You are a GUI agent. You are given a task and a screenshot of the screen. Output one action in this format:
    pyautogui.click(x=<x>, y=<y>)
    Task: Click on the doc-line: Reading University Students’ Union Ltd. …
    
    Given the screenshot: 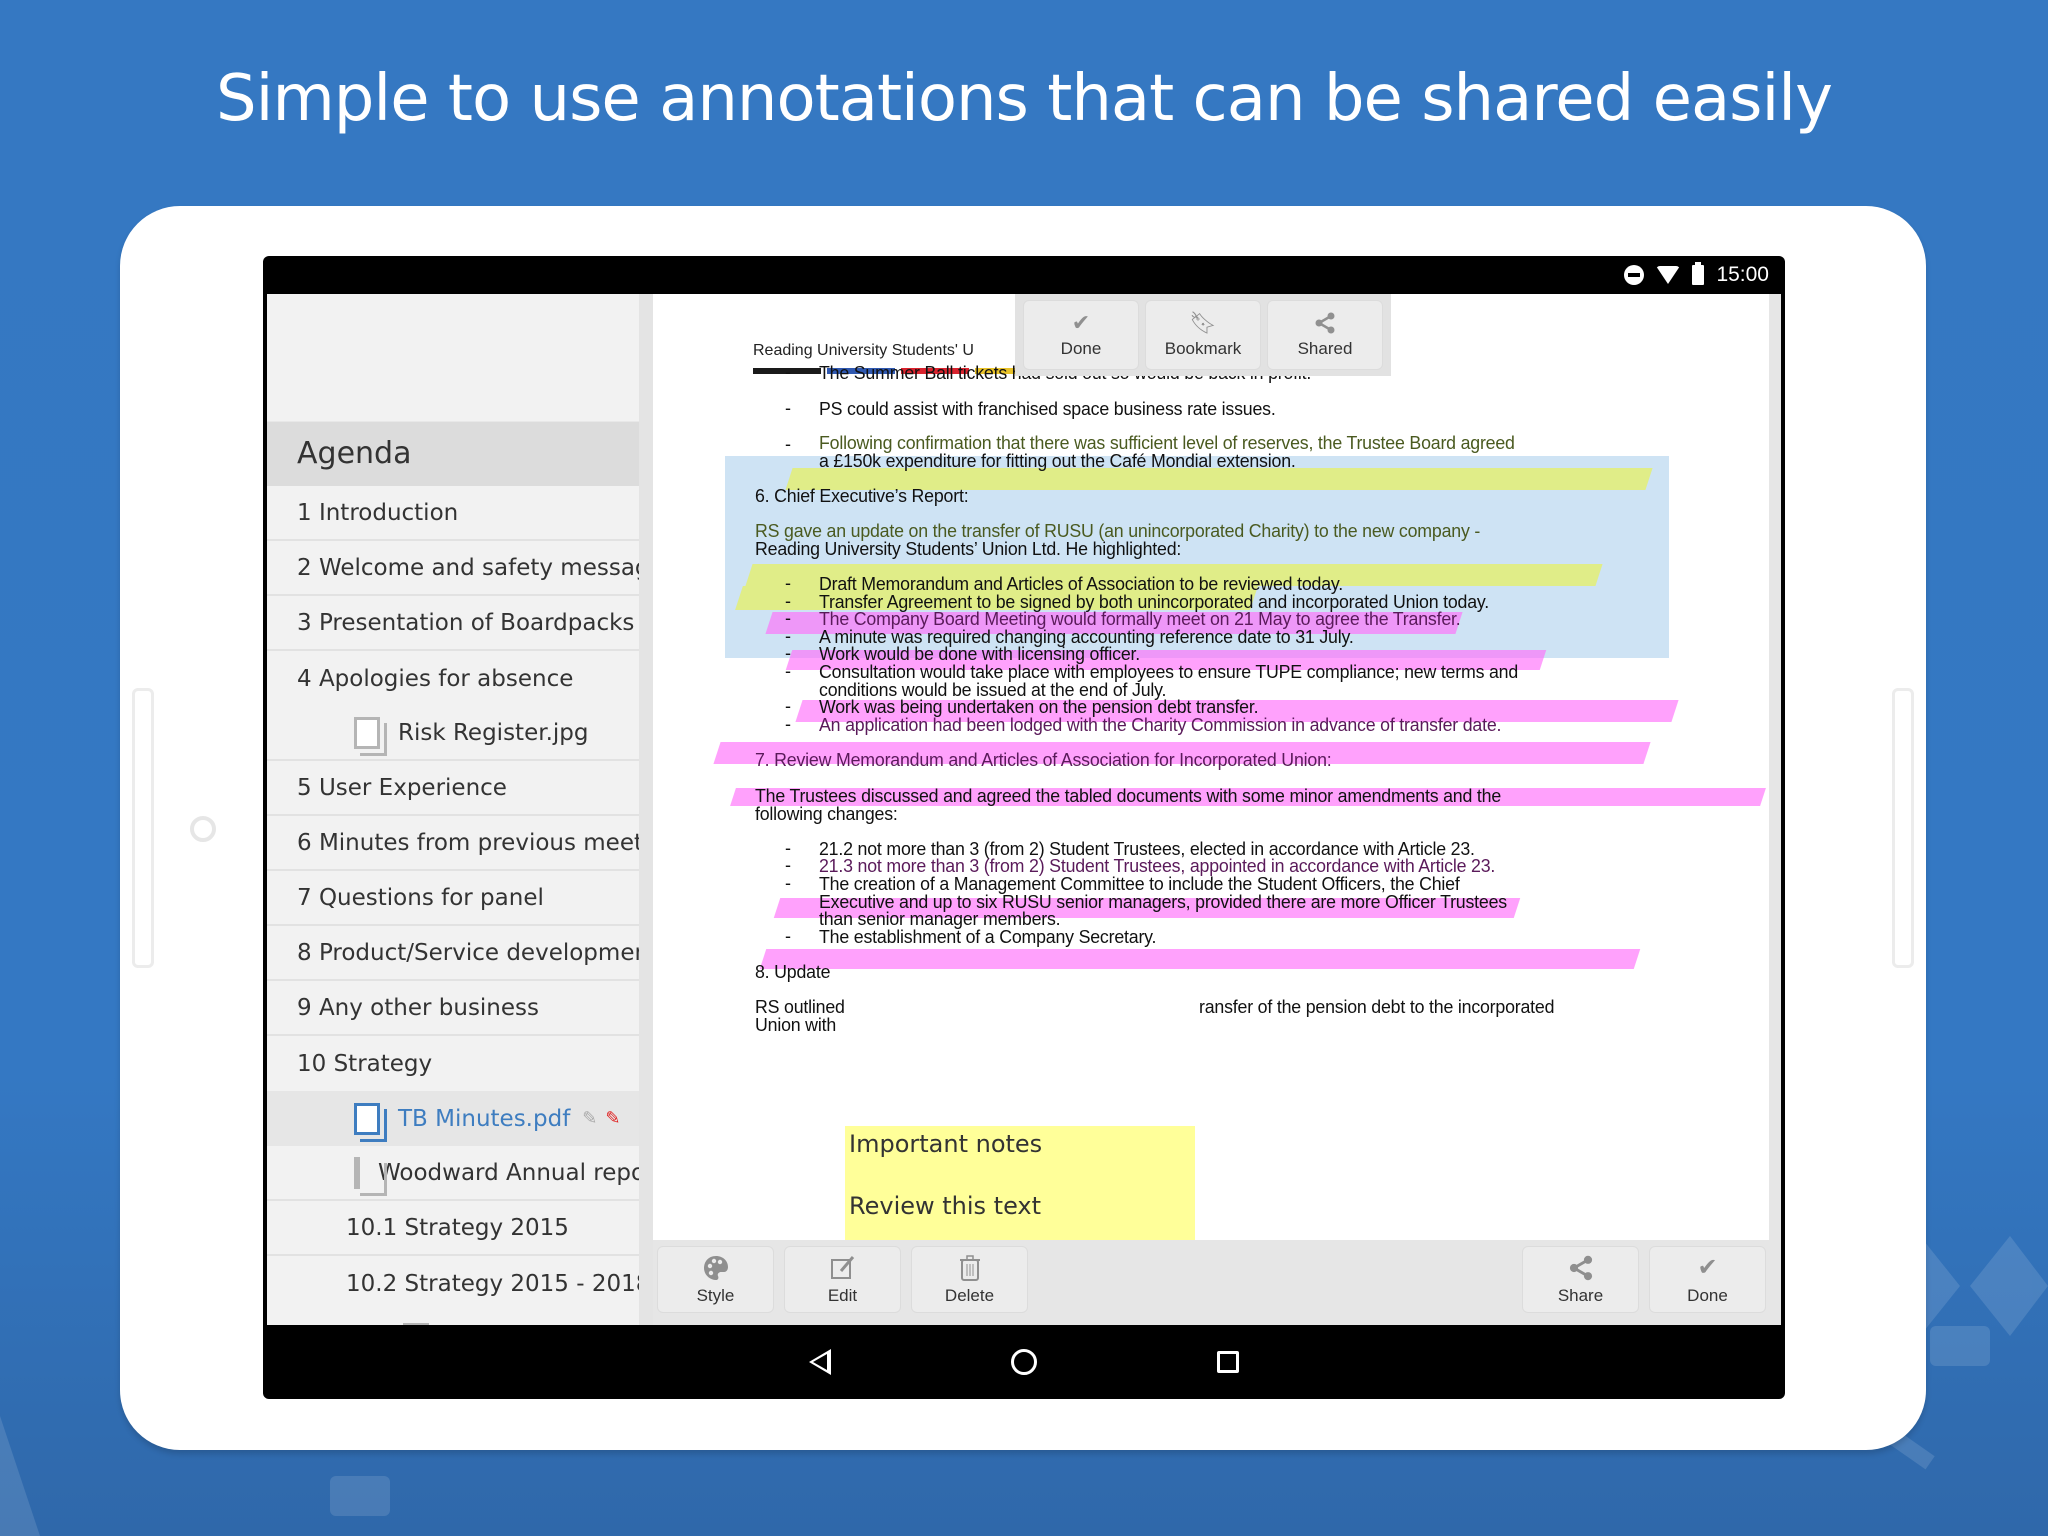 What is the action you would take?
    pyautogui.click(x=968, y=548)
    